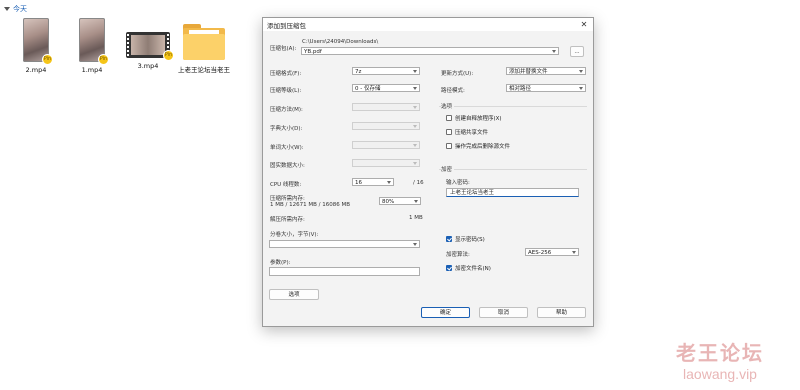  I want to click on encrypt-names-checkbox: 加密文件名(N), so click(468, 268).